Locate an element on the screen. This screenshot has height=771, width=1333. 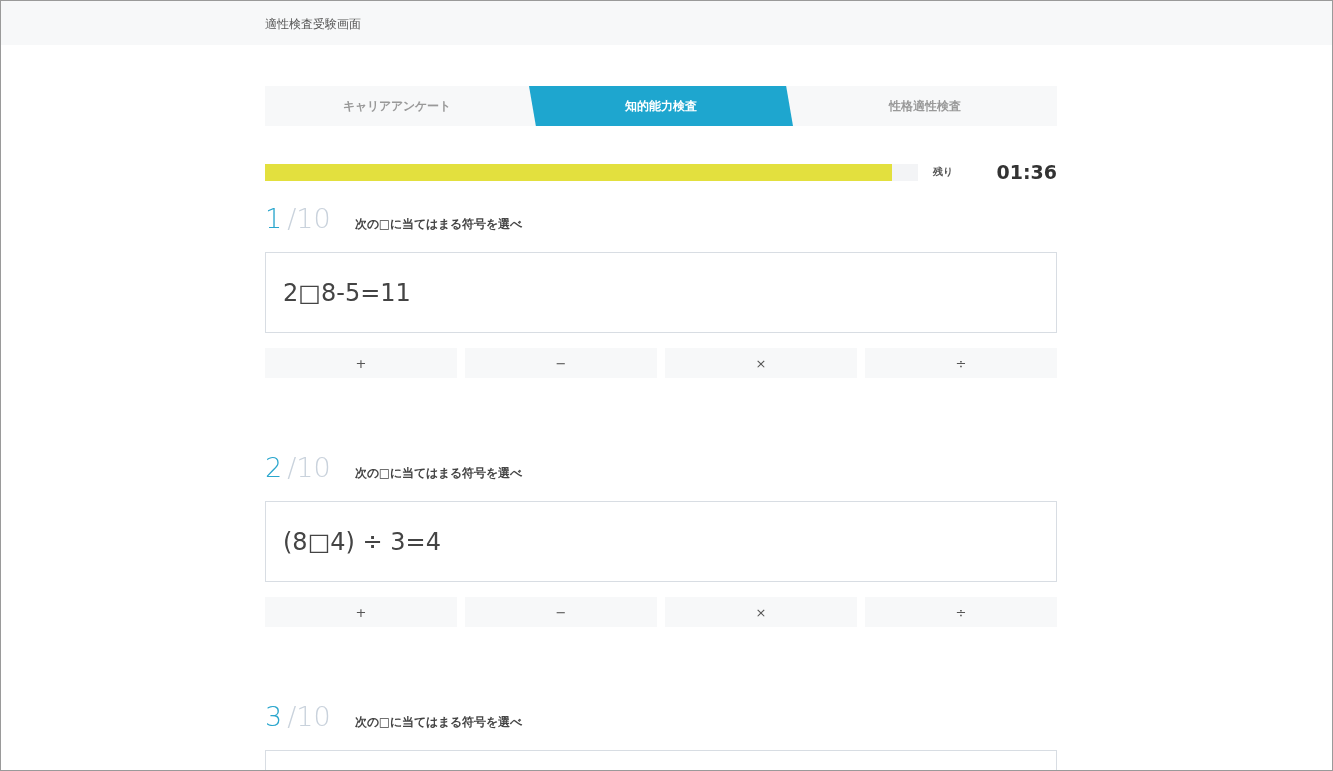
remaining-label: 残り is located at coordinates (943, 172).